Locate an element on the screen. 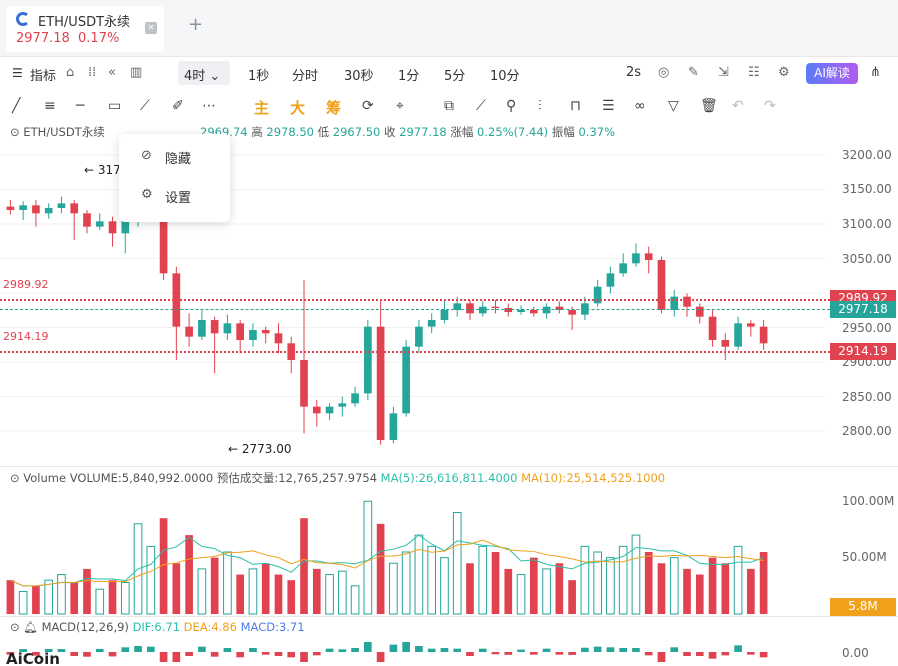  price-axis-2950: 2950.00 is located at coordinates (867, 328).